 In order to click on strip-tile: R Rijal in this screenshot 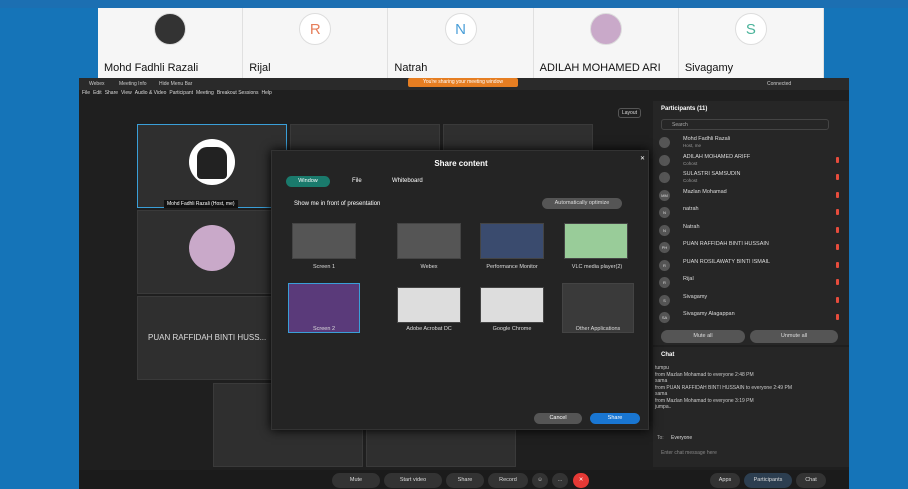, I will do `click(316, 43)`.